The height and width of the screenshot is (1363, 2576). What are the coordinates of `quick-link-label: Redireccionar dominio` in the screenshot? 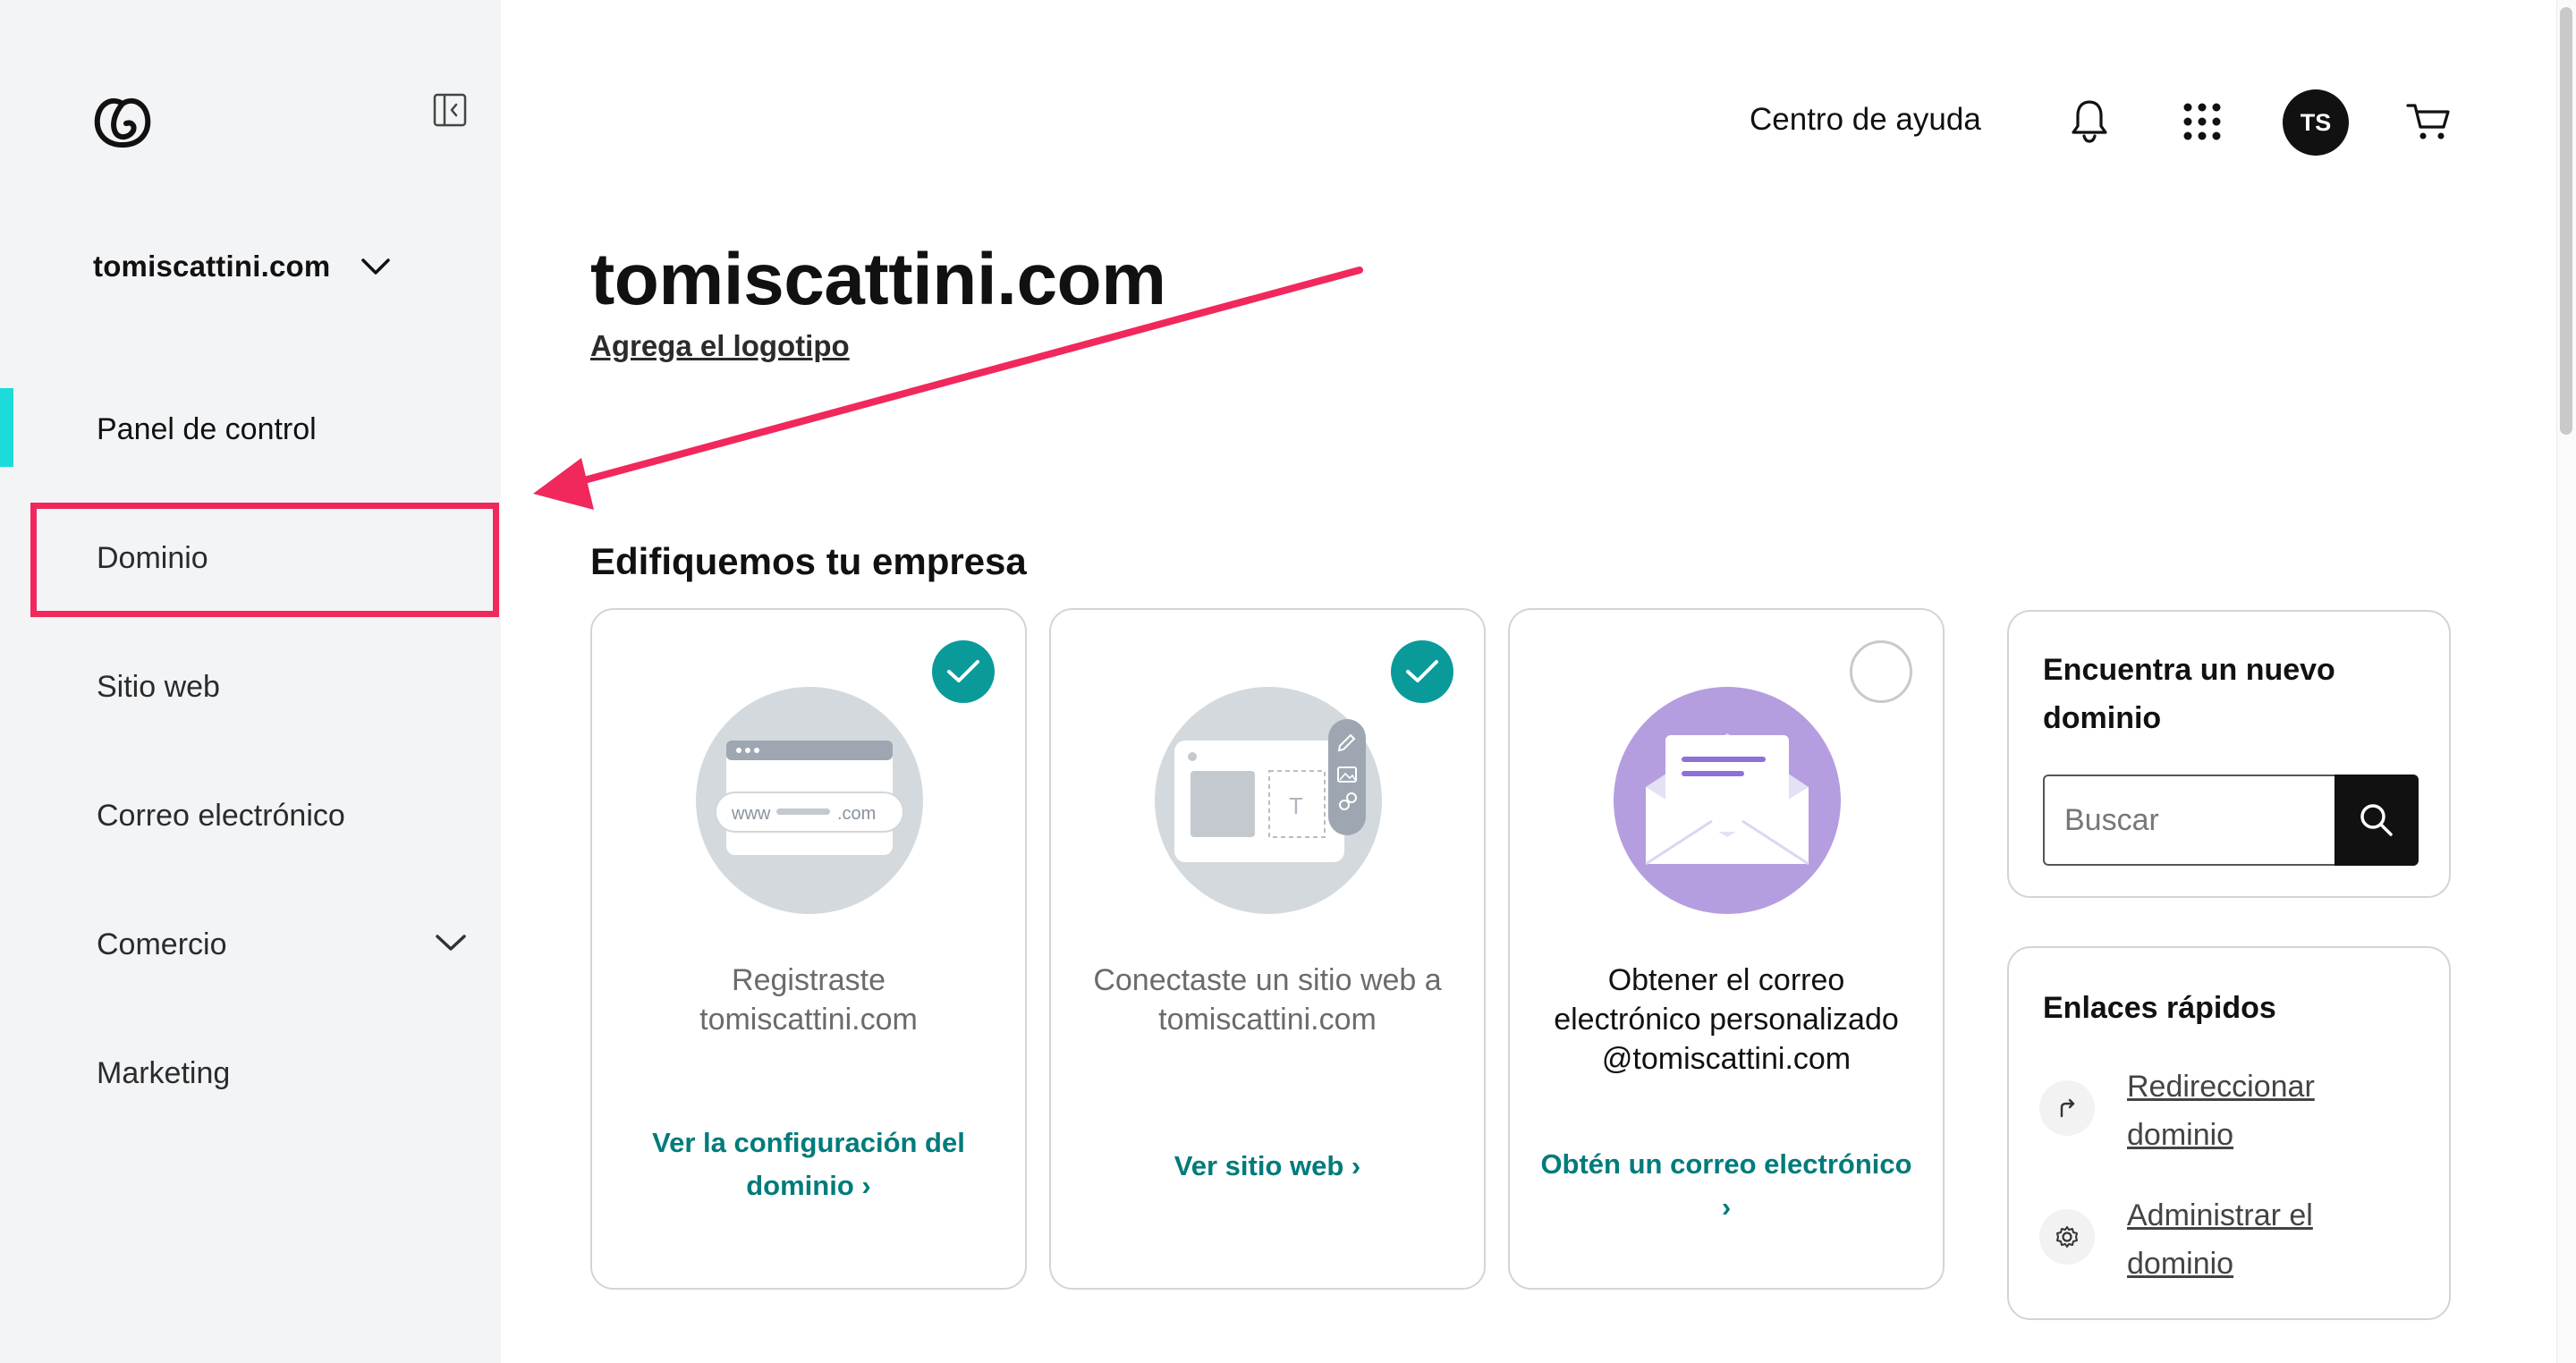 It's located at (2243, 1110).